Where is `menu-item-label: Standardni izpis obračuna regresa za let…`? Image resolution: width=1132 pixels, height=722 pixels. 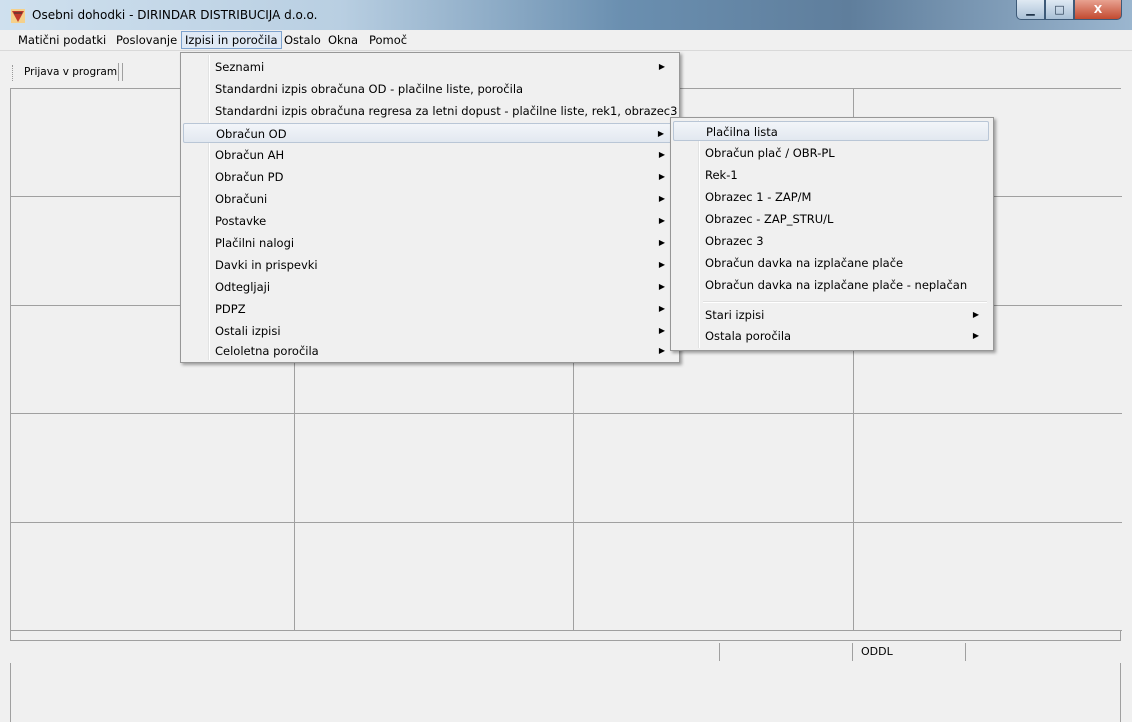 menu-item-label: Standardni izpis obračuna regresa za let… is located at coordinates (446, 111).